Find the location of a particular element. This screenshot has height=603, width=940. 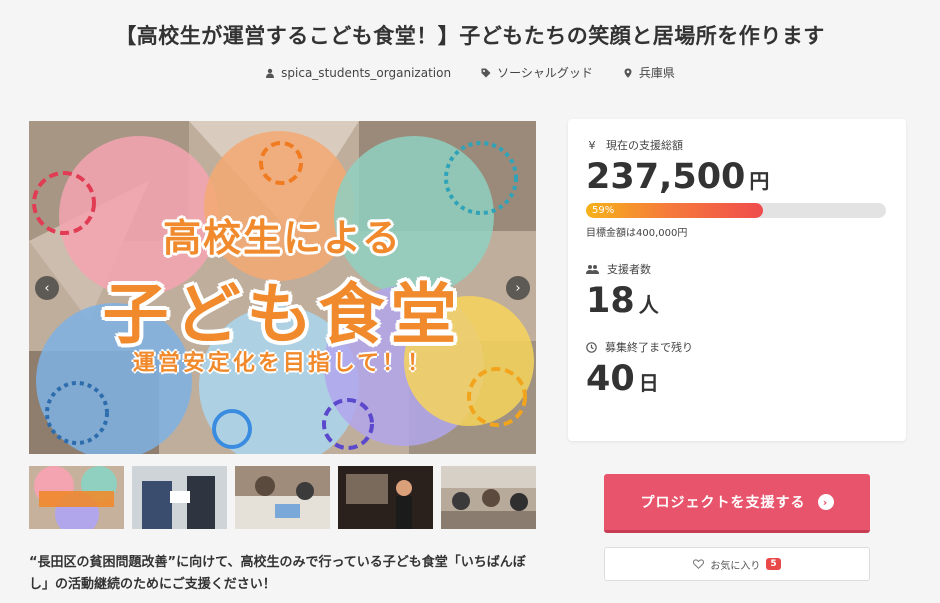

hero-headline-top: 高校生による is located at coordinates (282, 238).